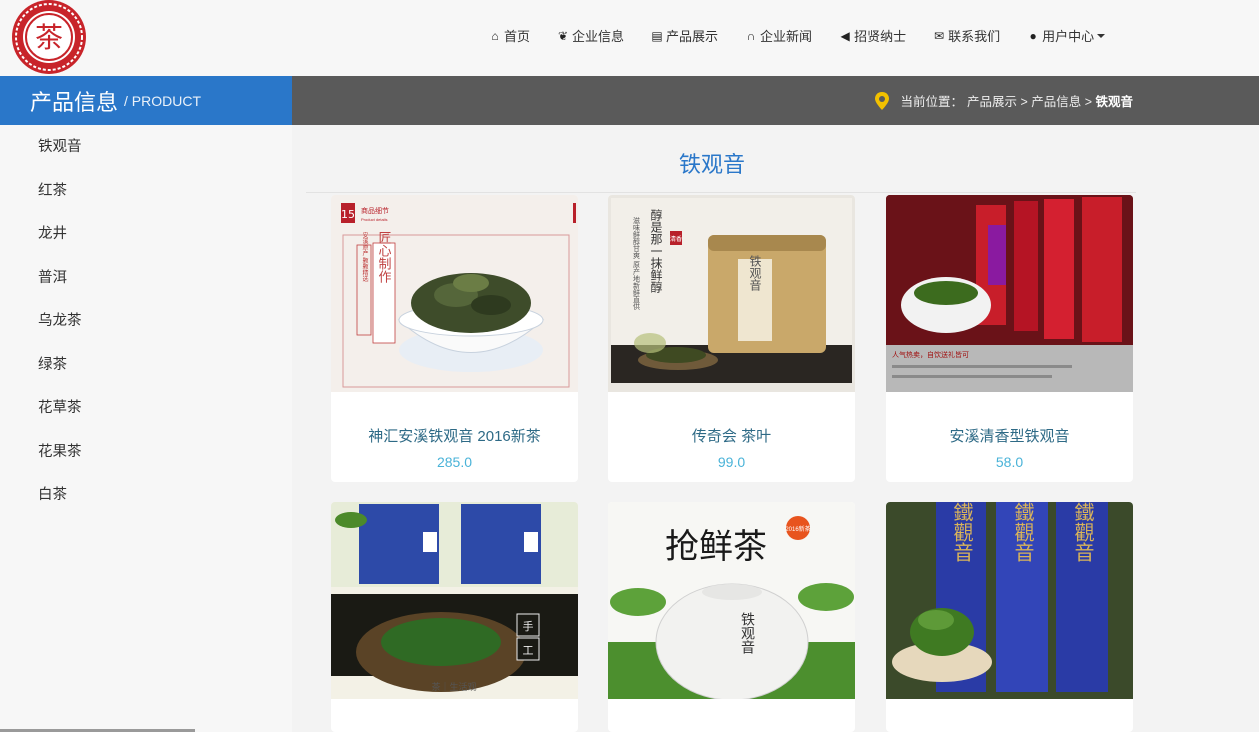 The image size is (1259, 732). I want to click on svg-text: 15, so click(348, 214).